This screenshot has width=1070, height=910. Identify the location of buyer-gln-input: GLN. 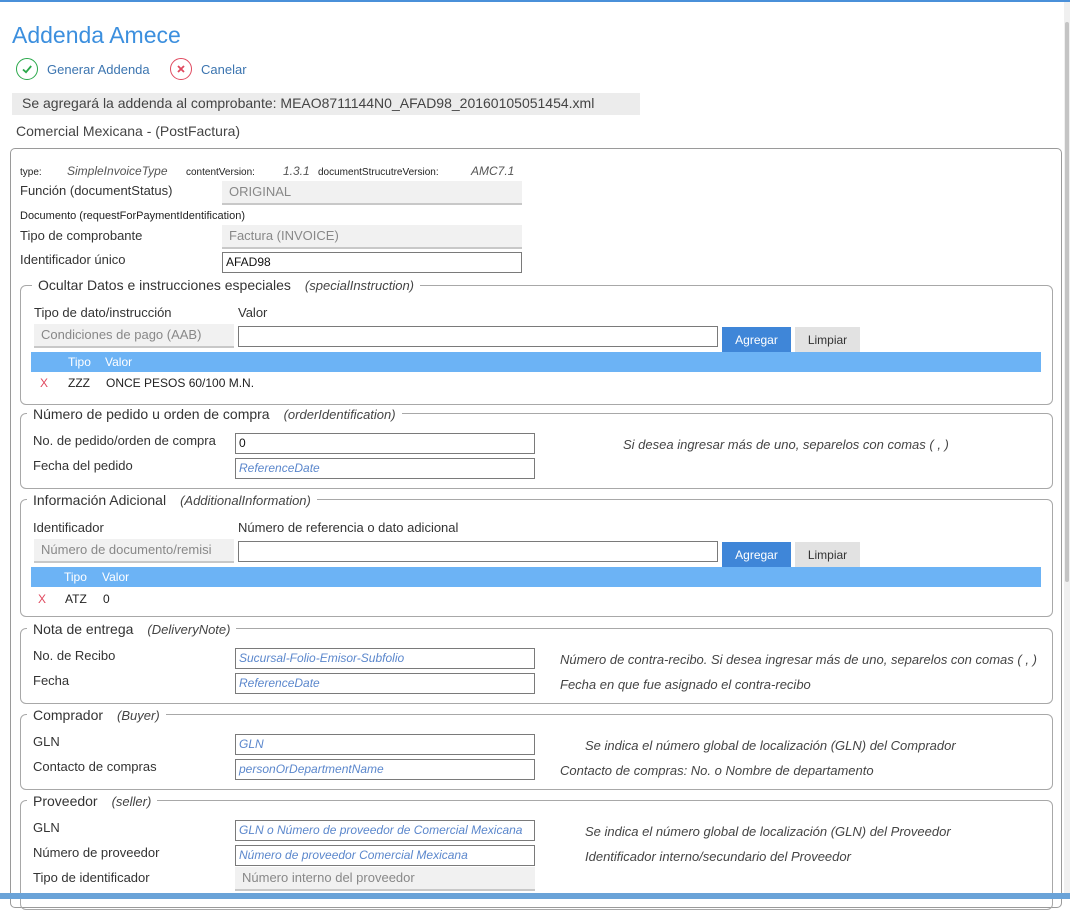
(385, 744).